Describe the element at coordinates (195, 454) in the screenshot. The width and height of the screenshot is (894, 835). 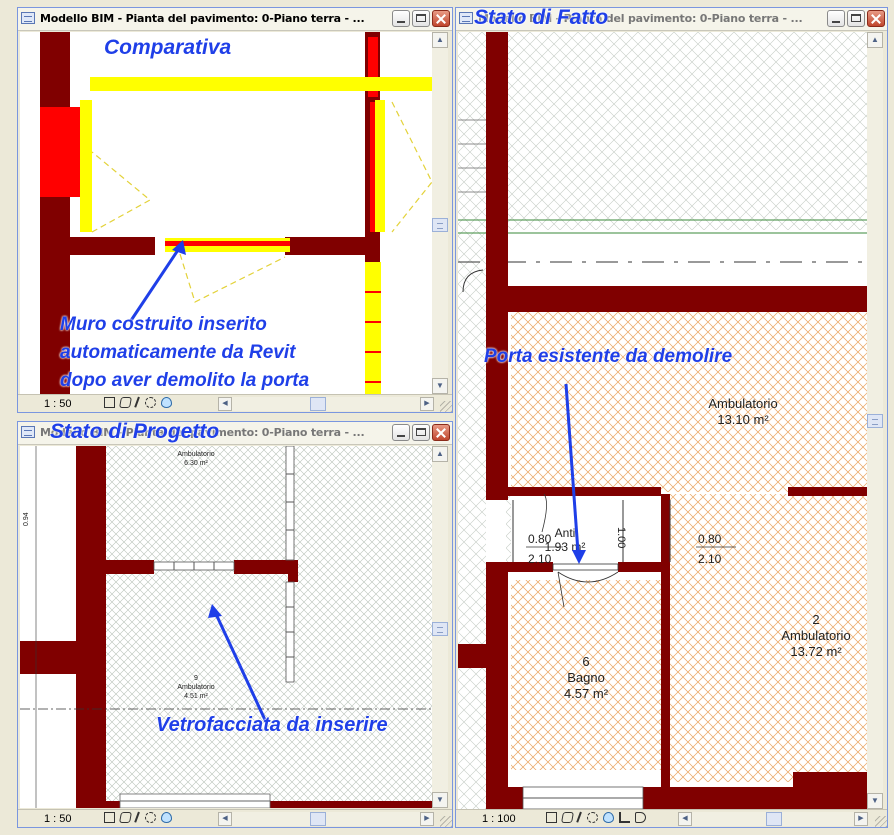
I see `room-top-name: Ambulatorio` at that location.